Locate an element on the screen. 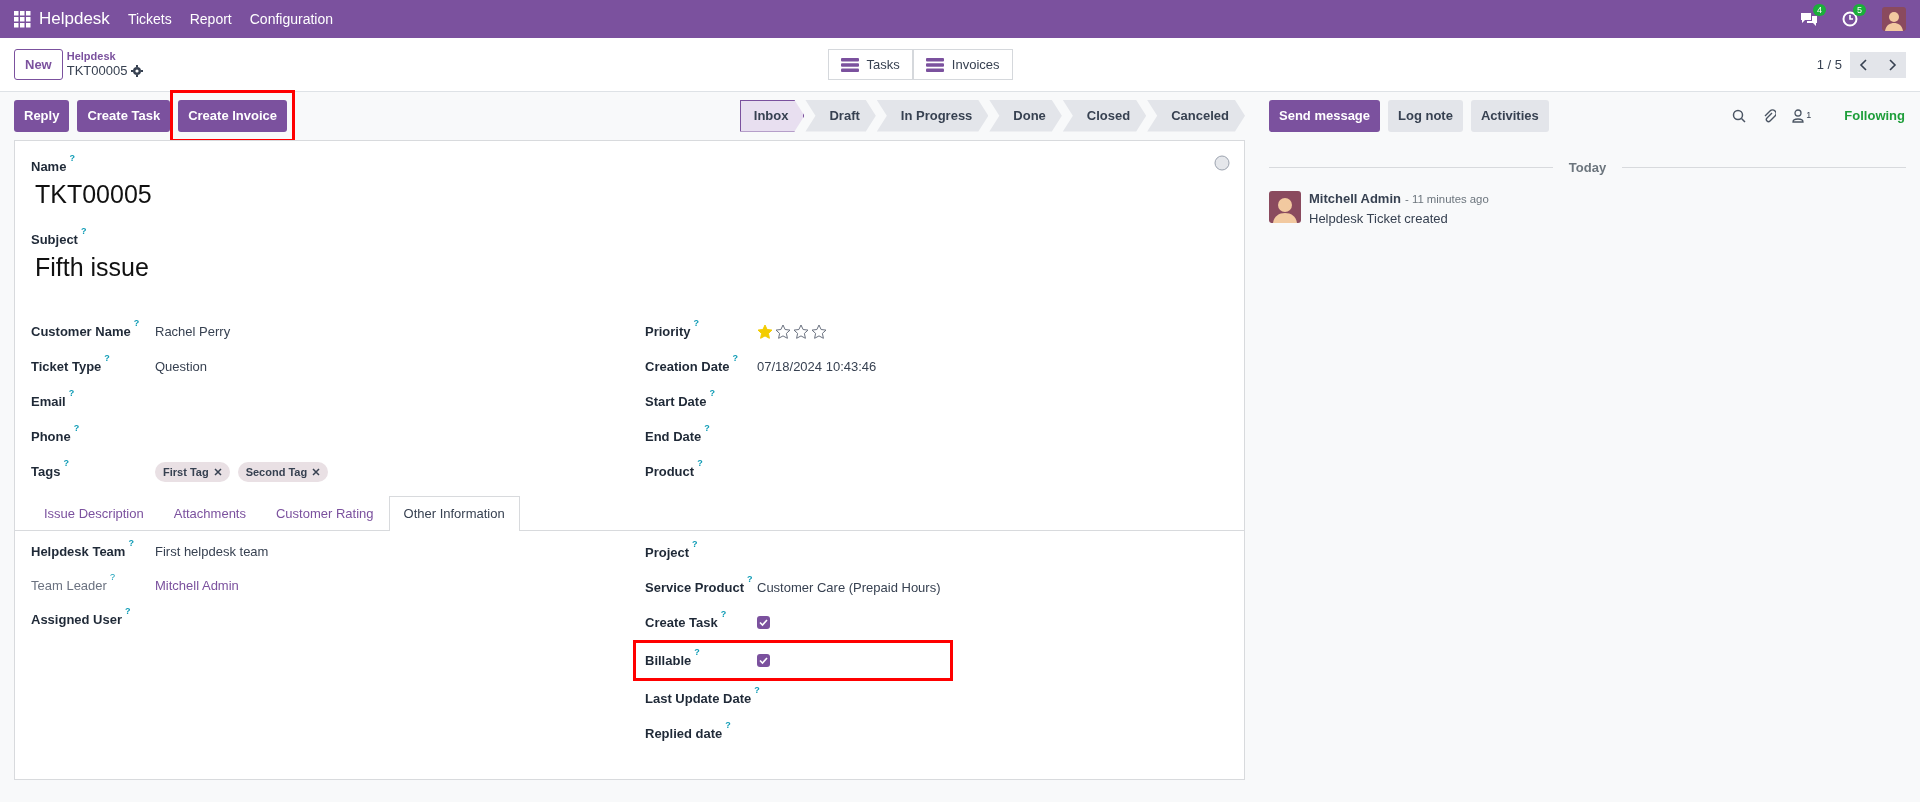 The image size is (1920, 802). filled-star-icon is located at coordinates (765, 332).